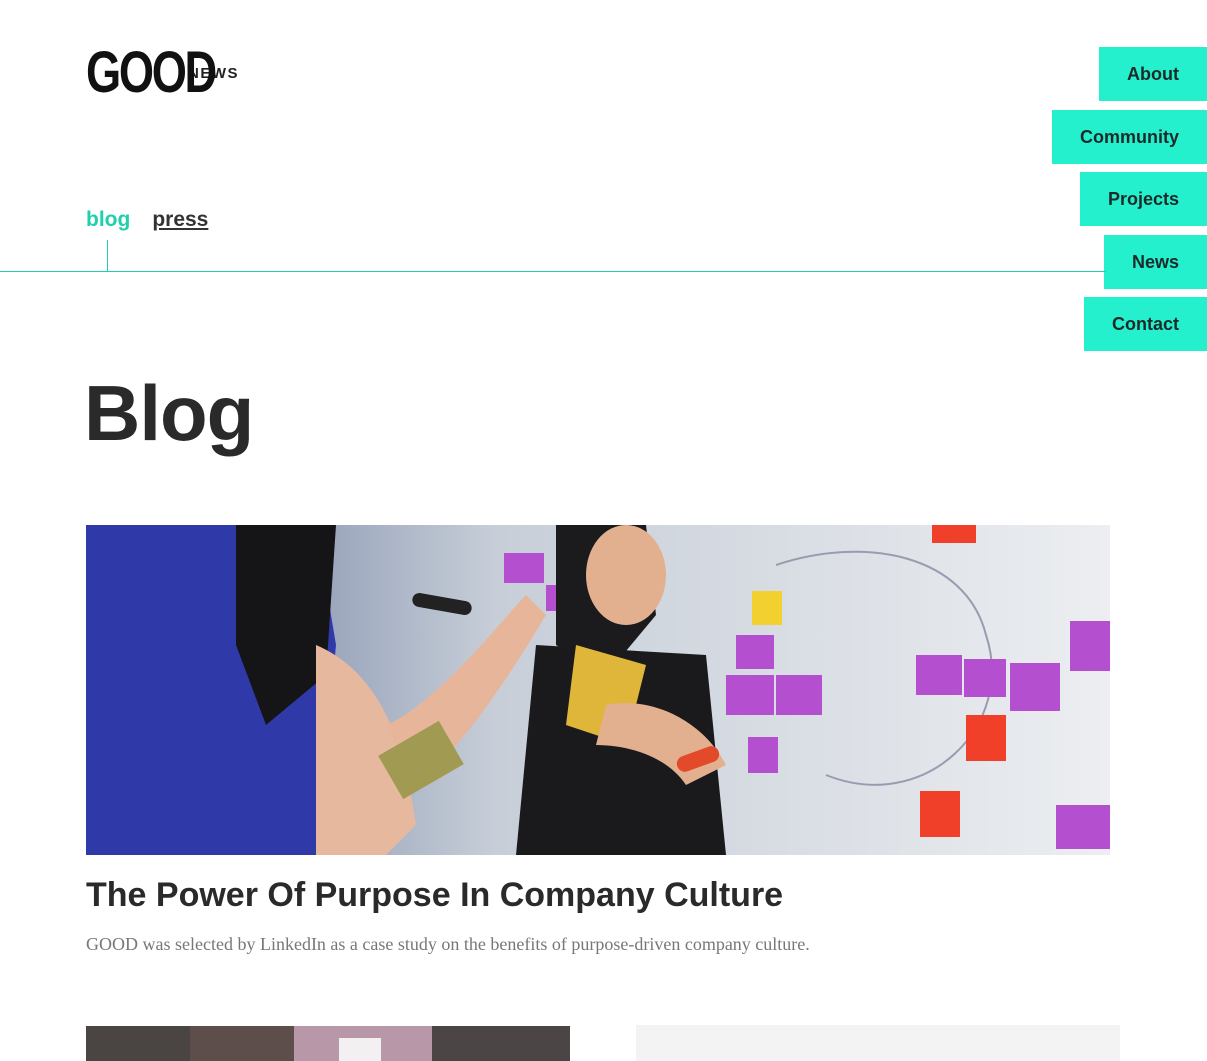 This screenshot has height=1061, width=1207. Describe the element at coordinates (1153, 74) in the screenshot. I see `nav-item-about: About` at that location.